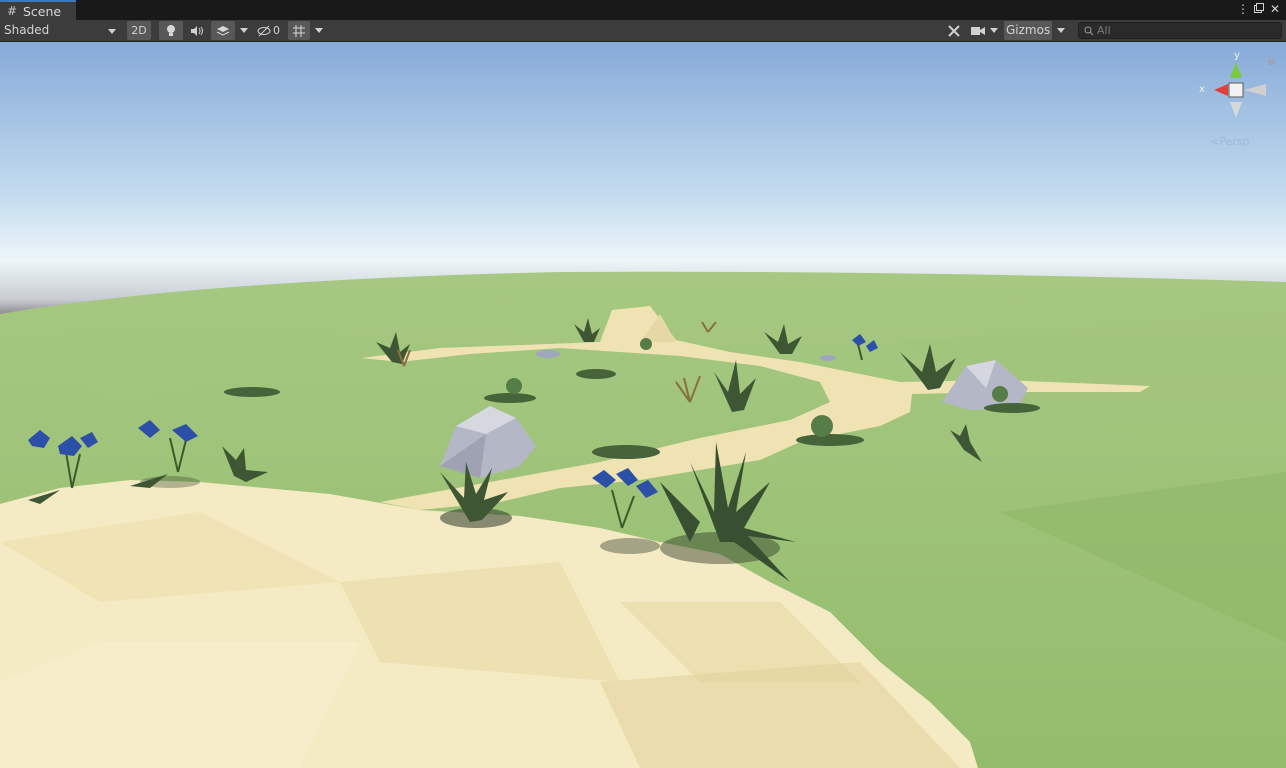  I want to click on tools-toggle, so click(954, 30).